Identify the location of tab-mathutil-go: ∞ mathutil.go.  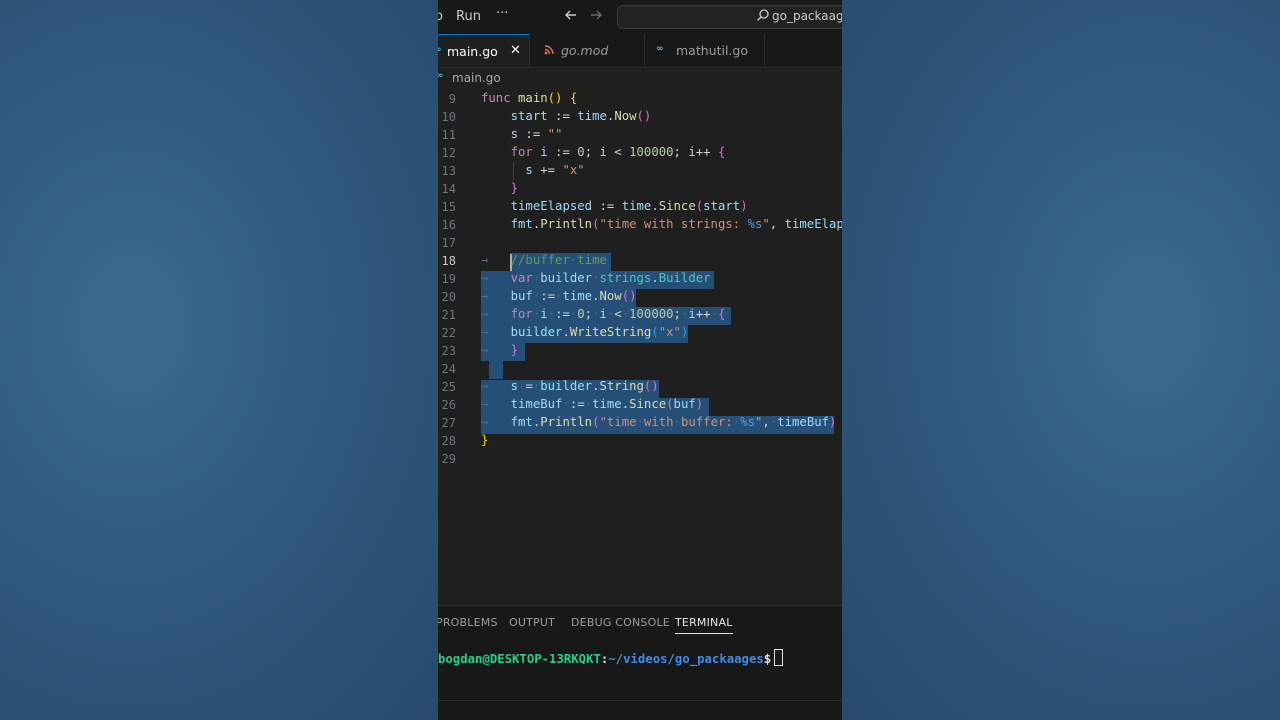
(705, 50).